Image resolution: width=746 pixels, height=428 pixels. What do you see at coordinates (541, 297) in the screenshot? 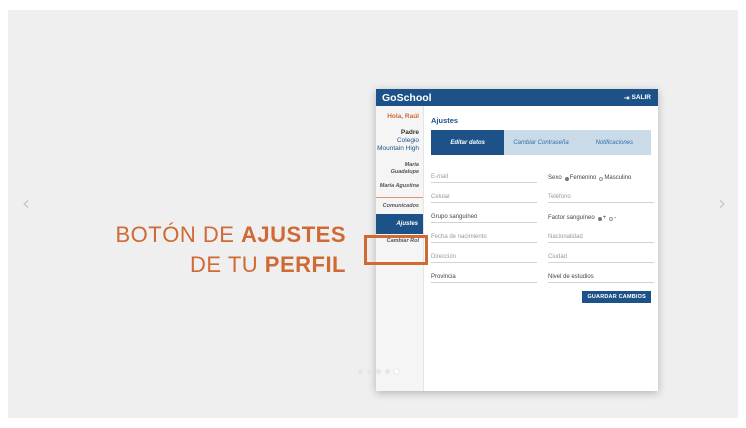
I see `save-row: GUARDAR CAMBIOS` at bounding box center [541, 297].